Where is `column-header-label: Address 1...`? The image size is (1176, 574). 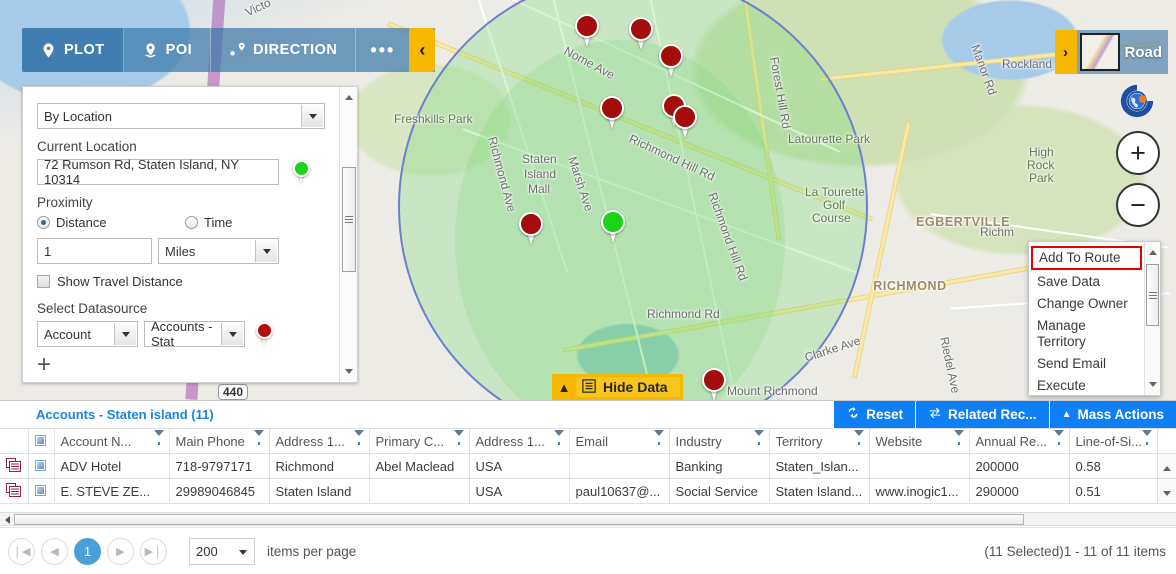 column-header-label: Address 1... is located at coordinates (310, 441).